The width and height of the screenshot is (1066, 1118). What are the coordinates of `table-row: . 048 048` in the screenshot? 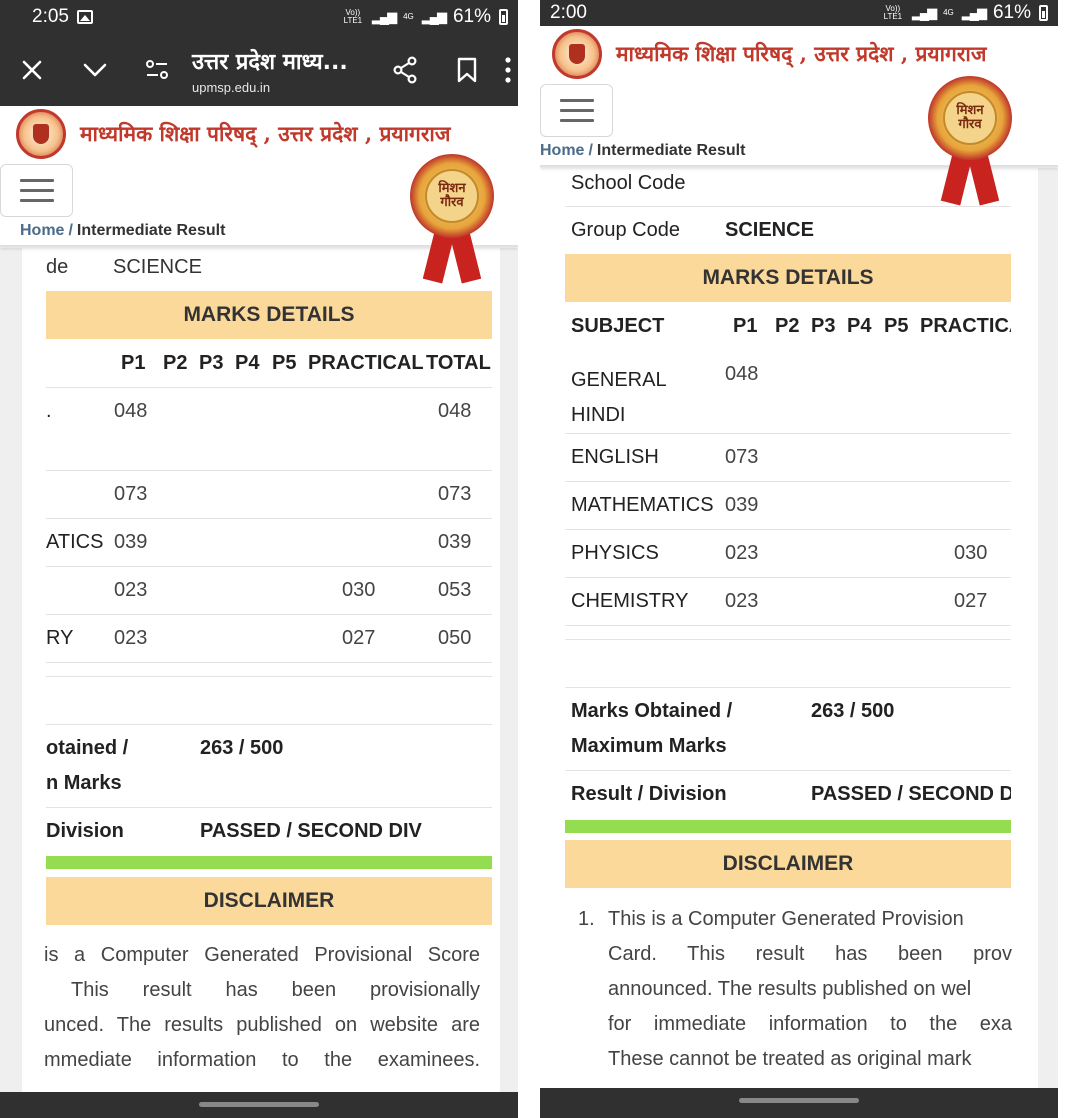 It's located at (269, 429).